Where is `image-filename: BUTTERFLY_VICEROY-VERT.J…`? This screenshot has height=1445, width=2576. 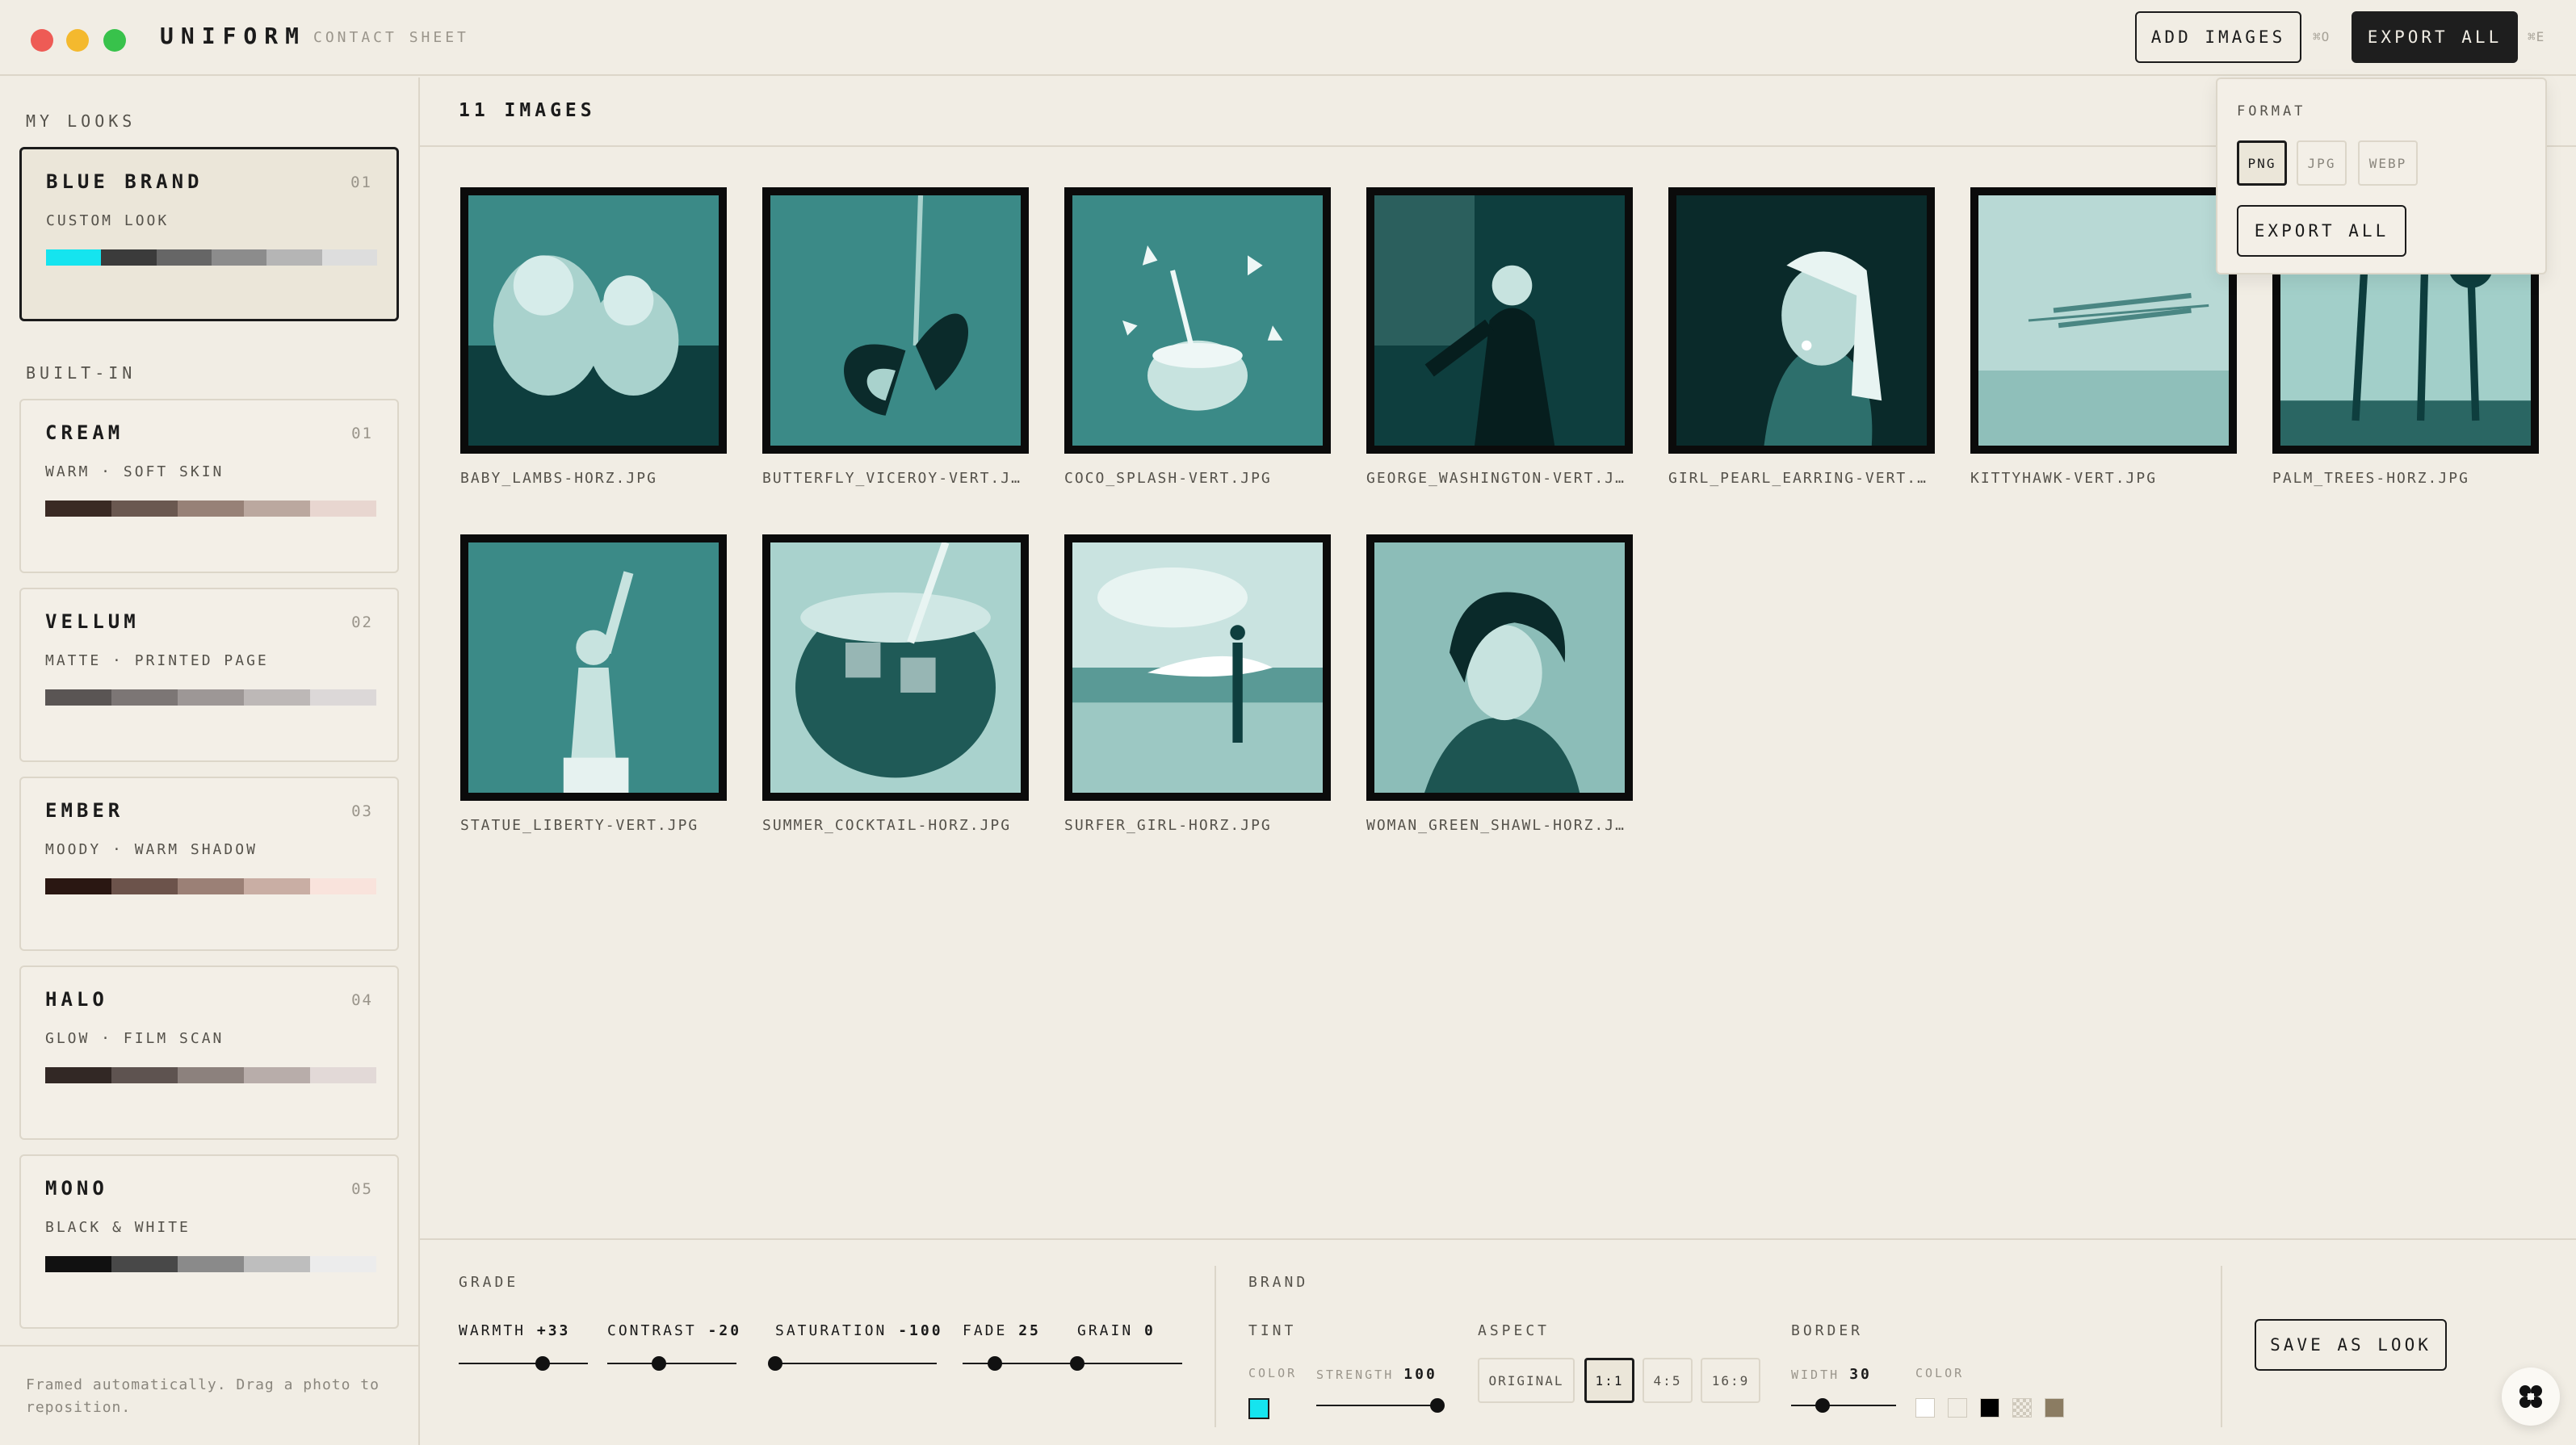 image-filename: BUTTERFLY_VICEROY-VERT.J… is located at coordinates (892, 479).